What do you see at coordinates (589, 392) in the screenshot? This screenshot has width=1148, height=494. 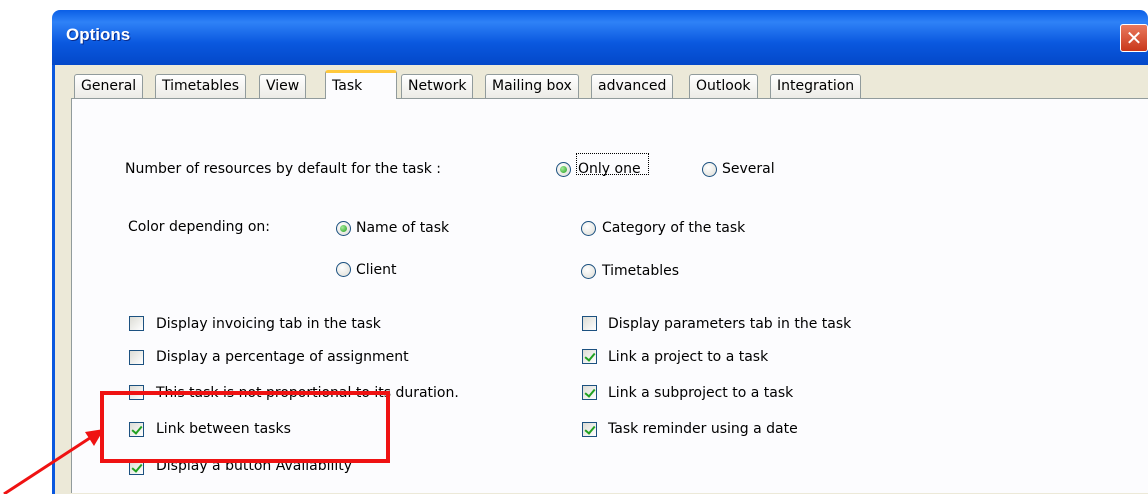 I see `checkbox-link-subproject` at bounding box center [589, 392].